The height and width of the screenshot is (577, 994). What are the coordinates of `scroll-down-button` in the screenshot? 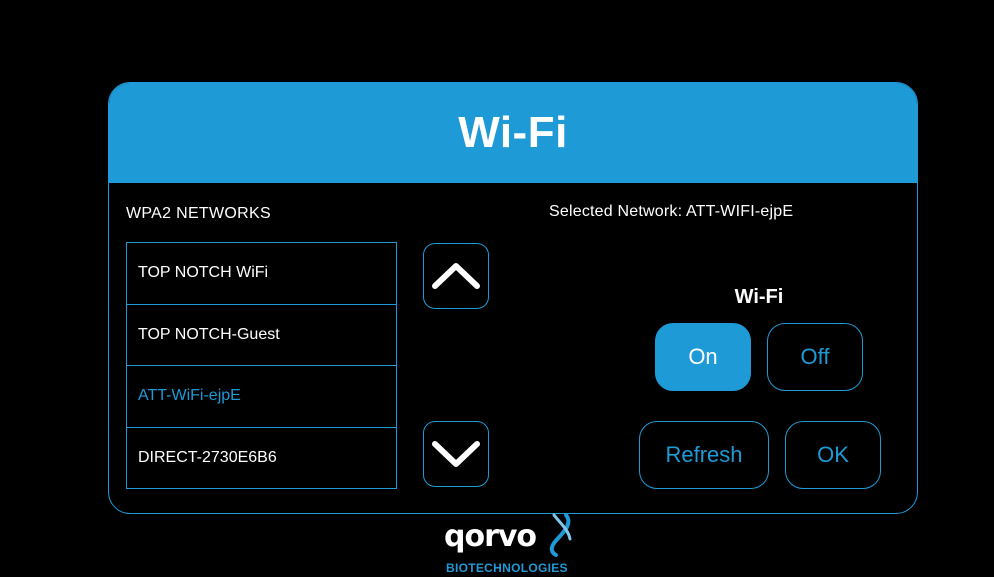 It's located at (456, 454).